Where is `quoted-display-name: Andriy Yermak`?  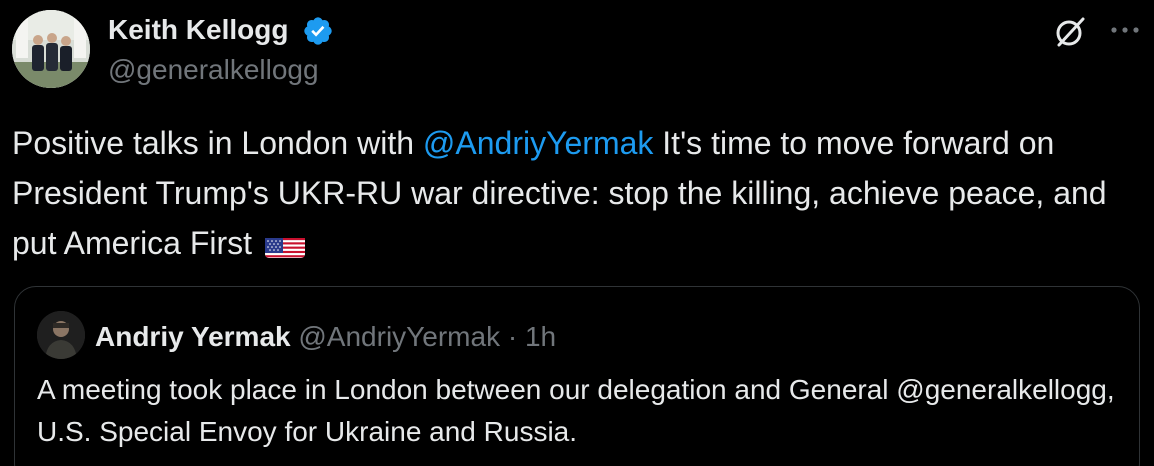
quoted-display-name: Andriy Yermak is located at coordinates (193, 336).